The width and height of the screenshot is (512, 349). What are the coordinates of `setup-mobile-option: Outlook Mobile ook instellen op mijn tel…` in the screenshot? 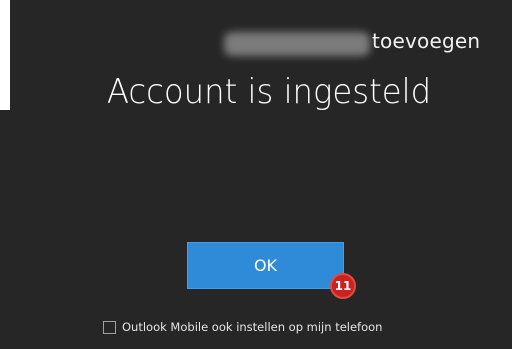 It's located at (242, 327).